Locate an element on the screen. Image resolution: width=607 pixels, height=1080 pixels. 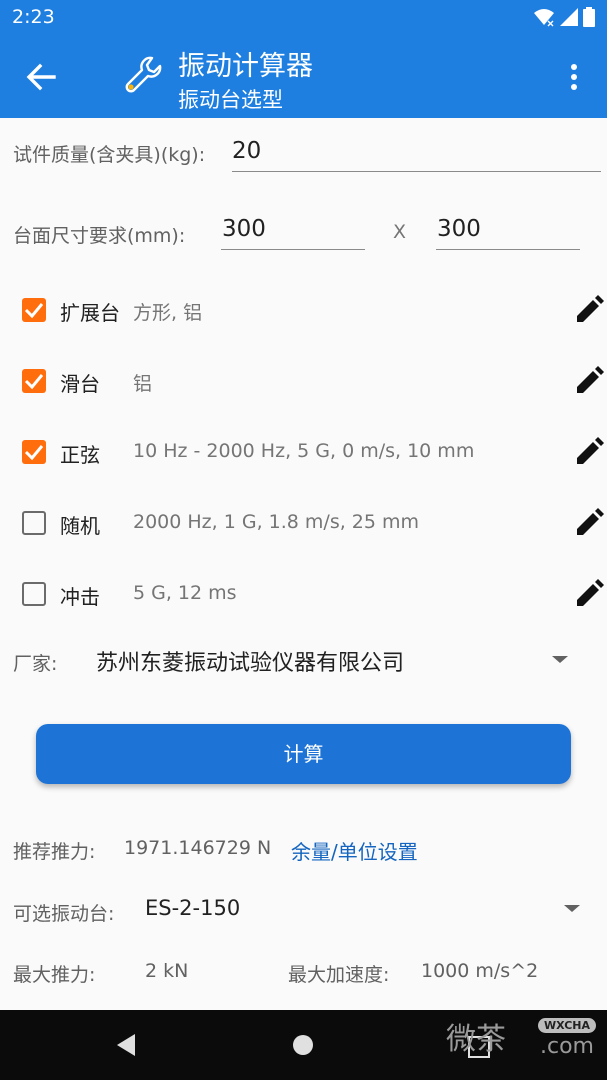
more-options-icon is located at coordinates (574, 77).